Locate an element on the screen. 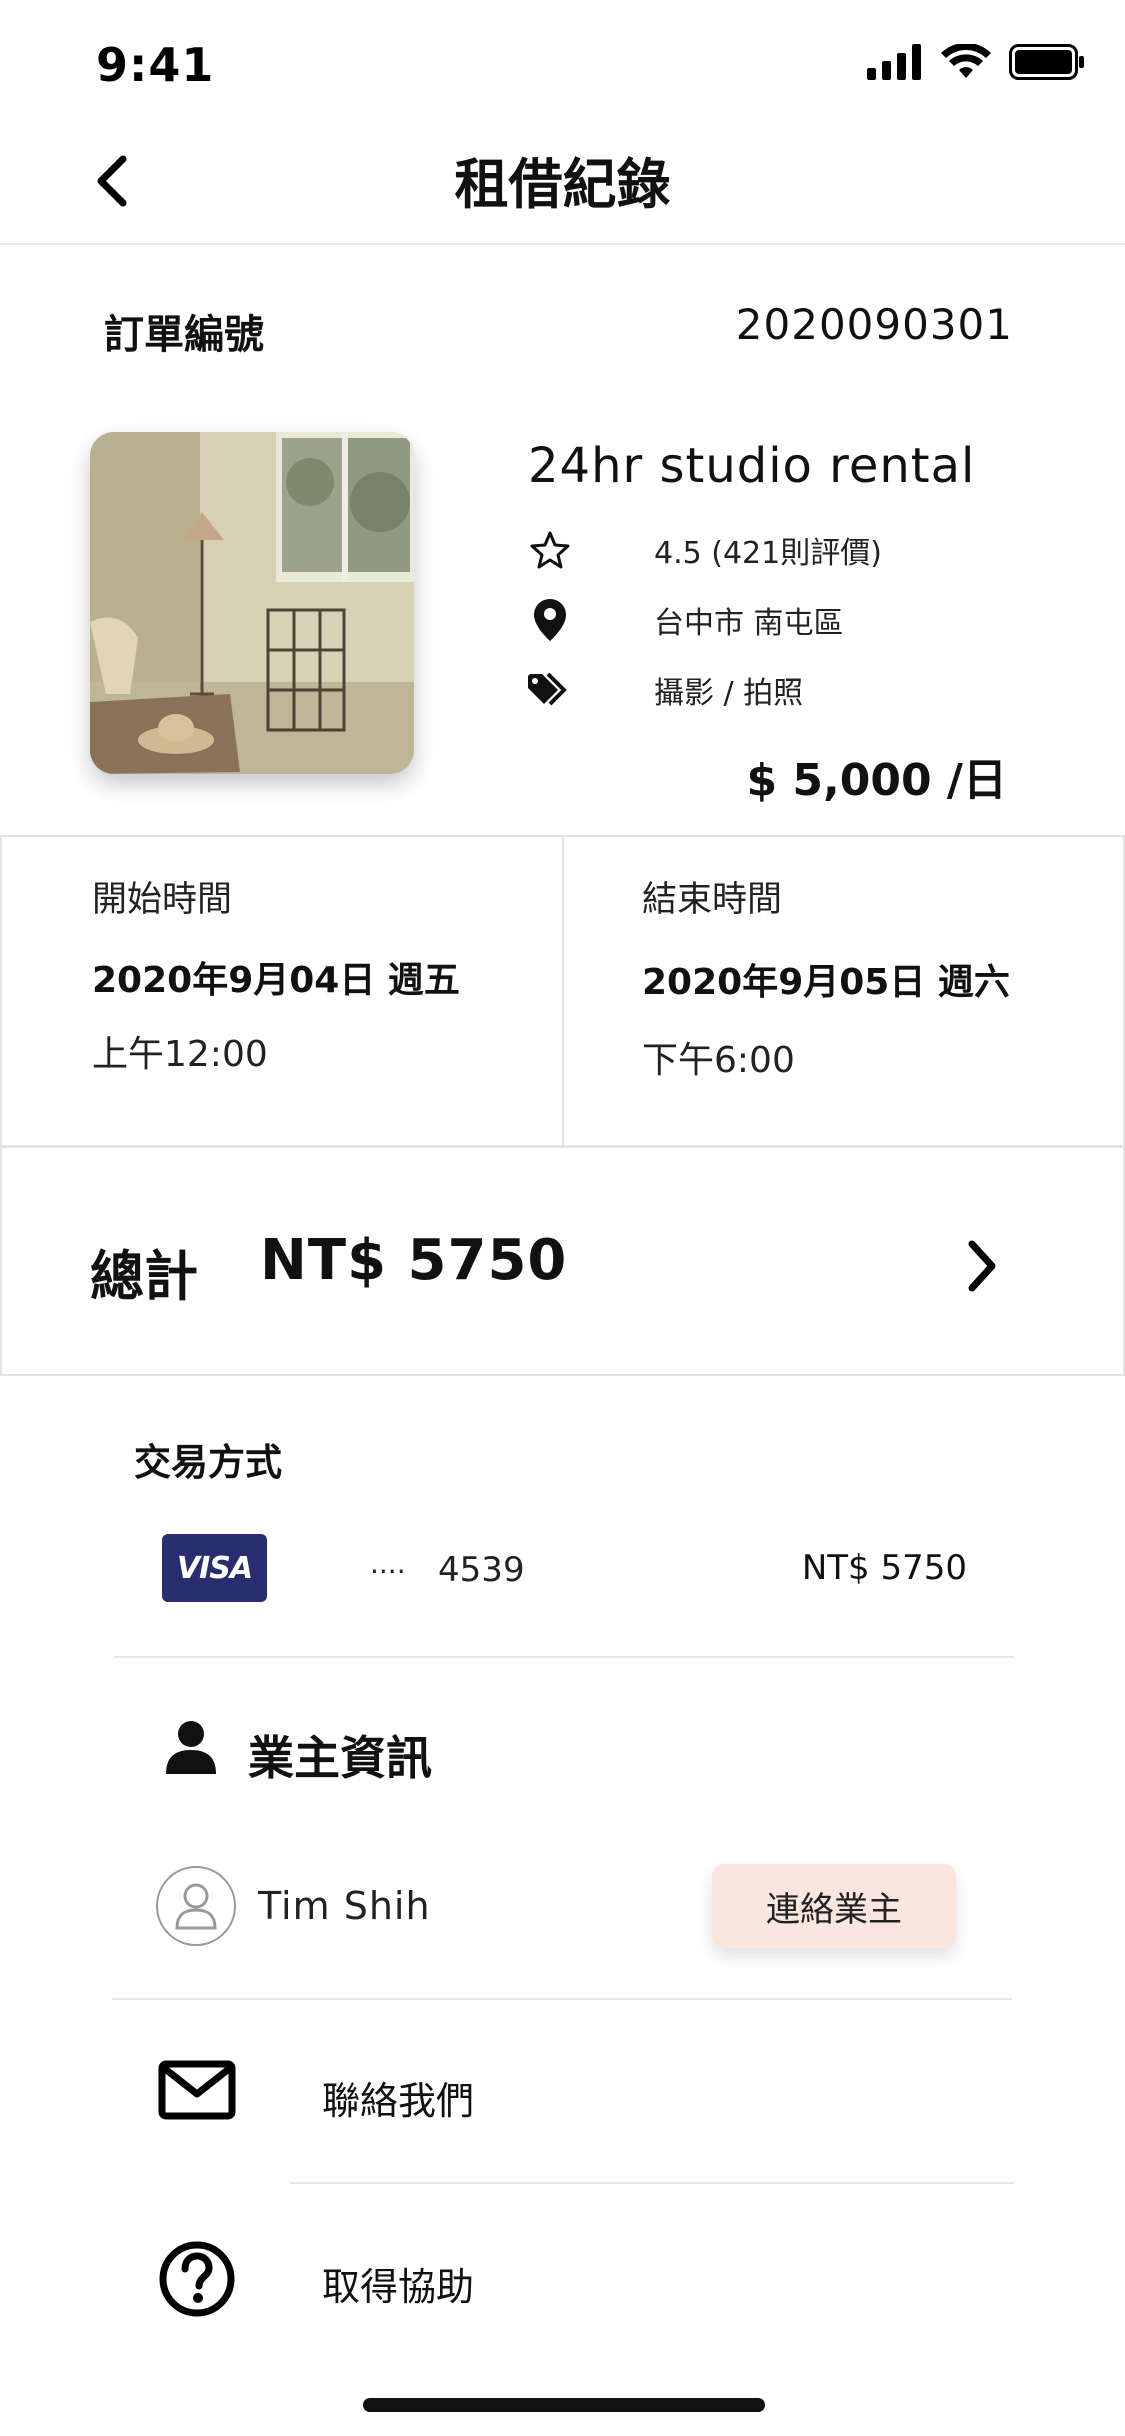  owner-name: Tim Shih is located at coordinates (344, 1906).